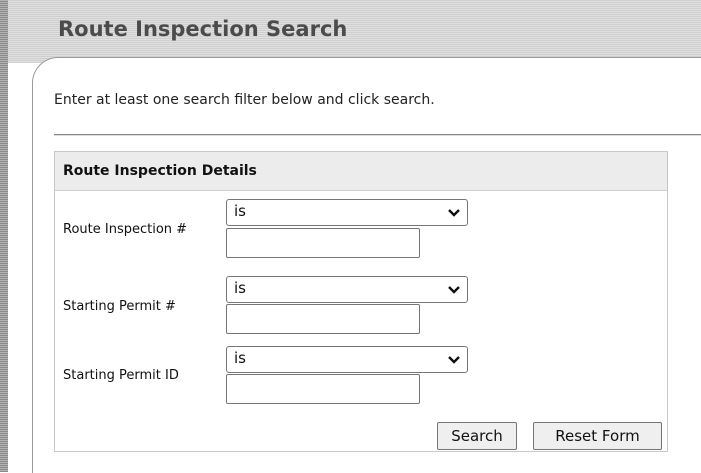  What do you see at coordinates (160, 171) in the screenshot?
I see `panel-title: Route Inspection Details` at bounding box center [160, 171].